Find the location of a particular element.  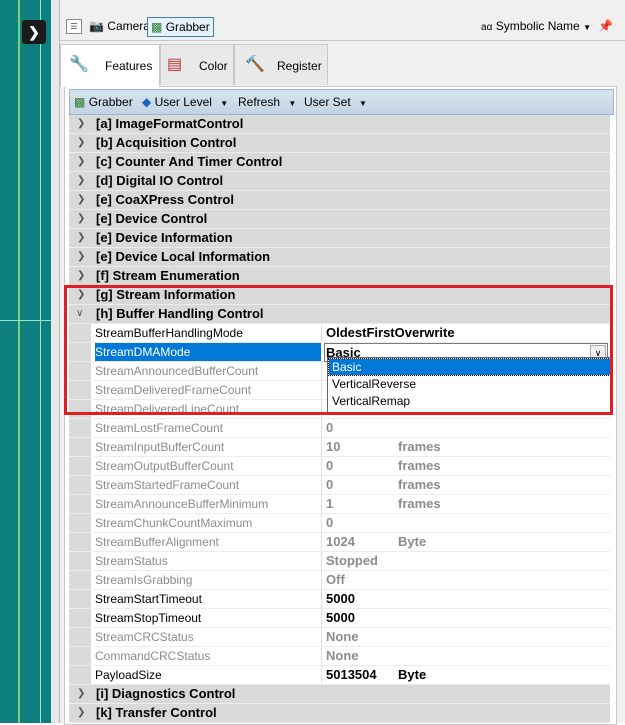

wrench-icon: 🔨 is located at coordinates (255, 64).